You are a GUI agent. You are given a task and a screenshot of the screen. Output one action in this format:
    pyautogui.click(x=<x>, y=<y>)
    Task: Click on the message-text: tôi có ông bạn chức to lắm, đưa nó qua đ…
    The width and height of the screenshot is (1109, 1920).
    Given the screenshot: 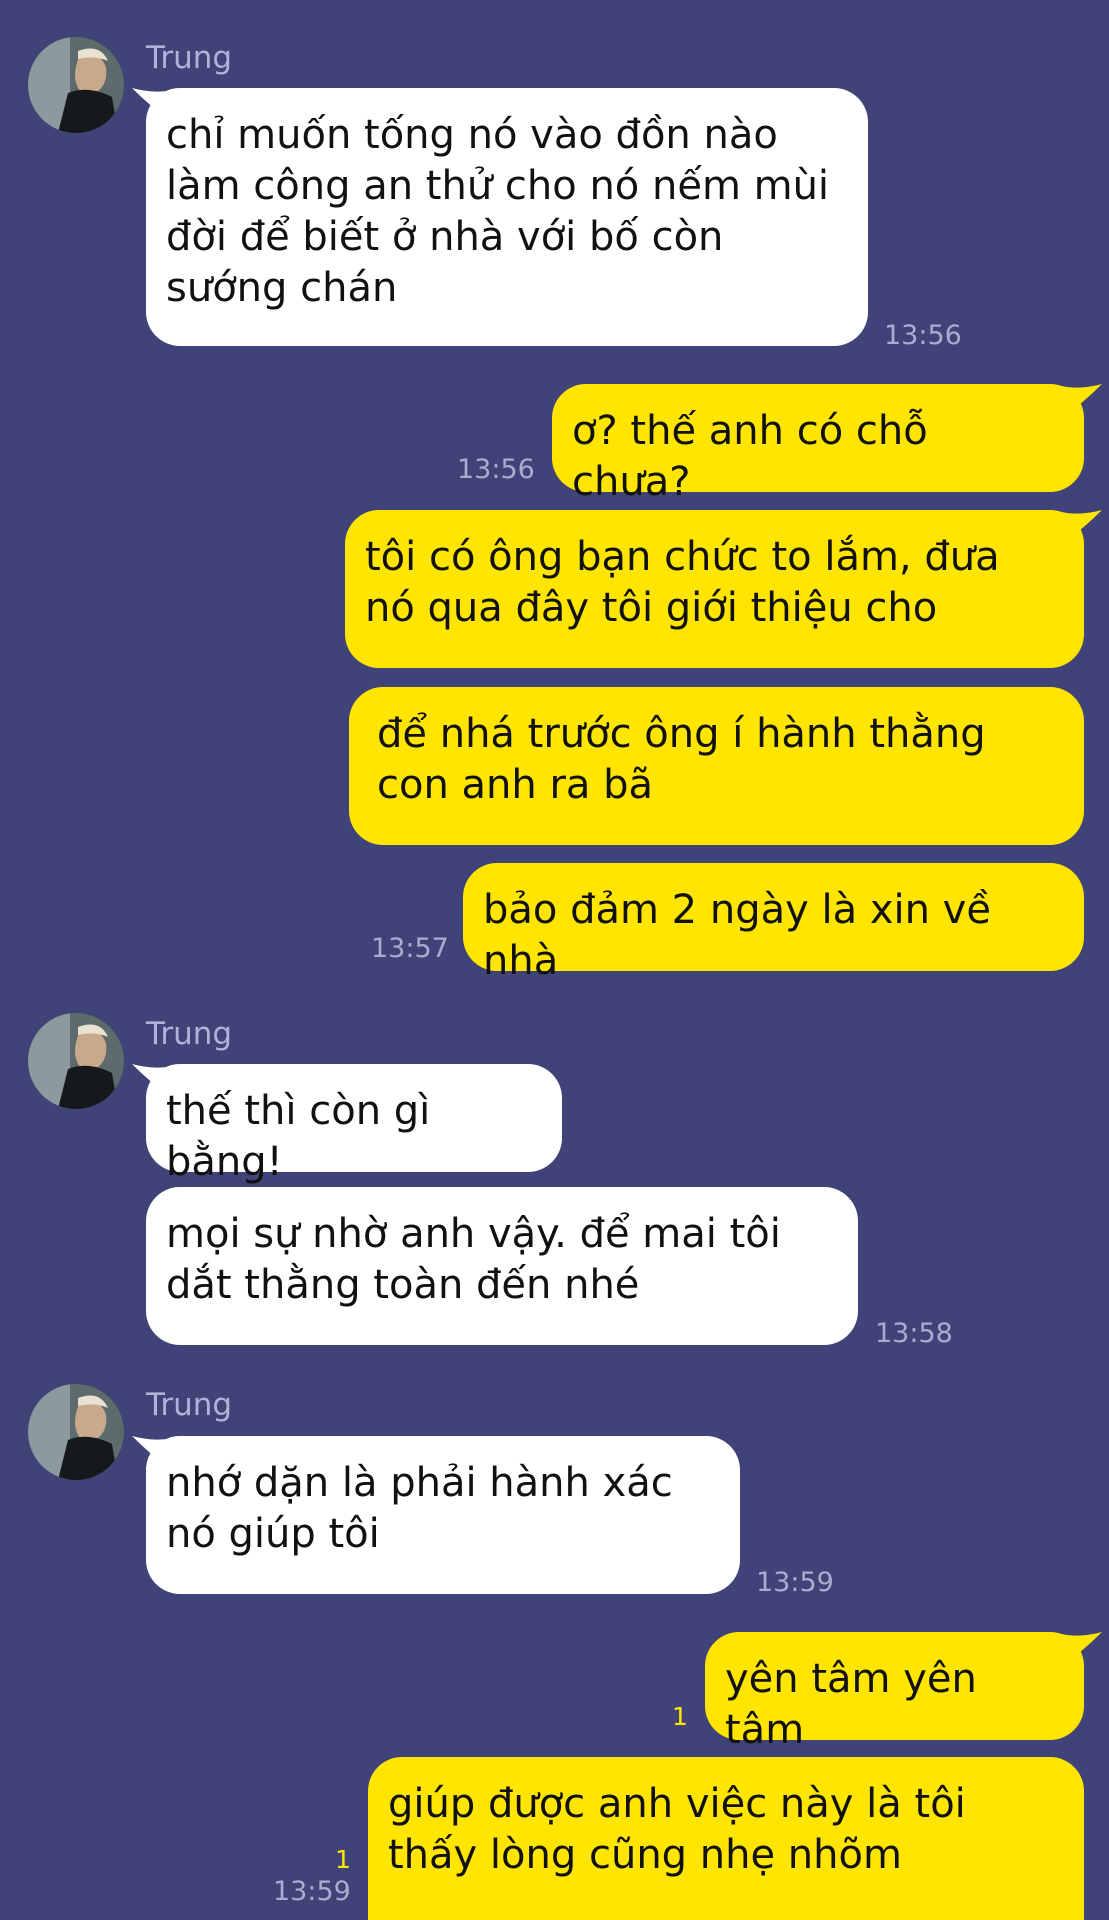 What is the action you would take?
    pyautogui.click(x=682, y=582)
    